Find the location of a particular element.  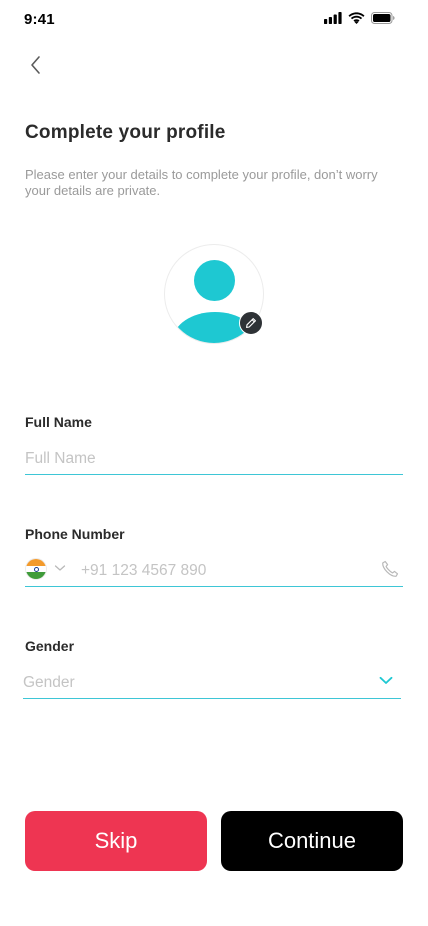

status-icons is located at coordinates (359, 18).